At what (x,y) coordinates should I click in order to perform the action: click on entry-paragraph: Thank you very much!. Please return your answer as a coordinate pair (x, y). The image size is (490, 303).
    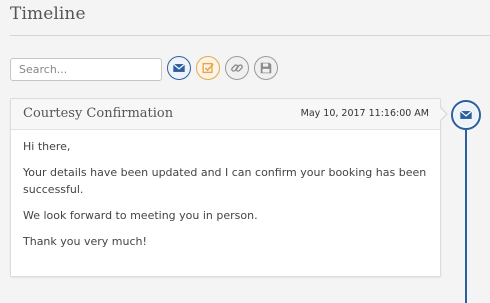
    Looking at the image, I should click on (85, 241).